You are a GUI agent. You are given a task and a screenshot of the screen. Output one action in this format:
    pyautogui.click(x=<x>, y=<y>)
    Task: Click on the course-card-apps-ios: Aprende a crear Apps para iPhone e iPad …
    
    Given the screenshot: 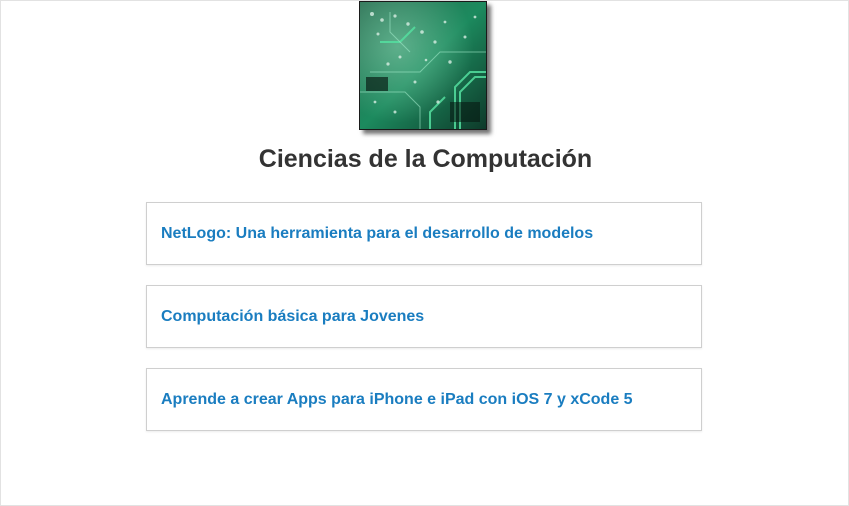 What is the action you would take?
    pyautogui.click(x=424, y=399)
    